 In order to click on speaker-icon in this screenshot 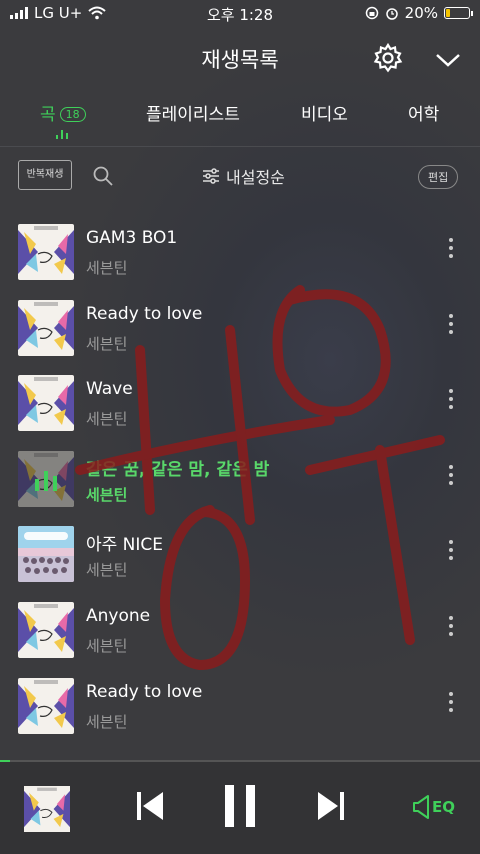, I will do `click(421, 807)`.